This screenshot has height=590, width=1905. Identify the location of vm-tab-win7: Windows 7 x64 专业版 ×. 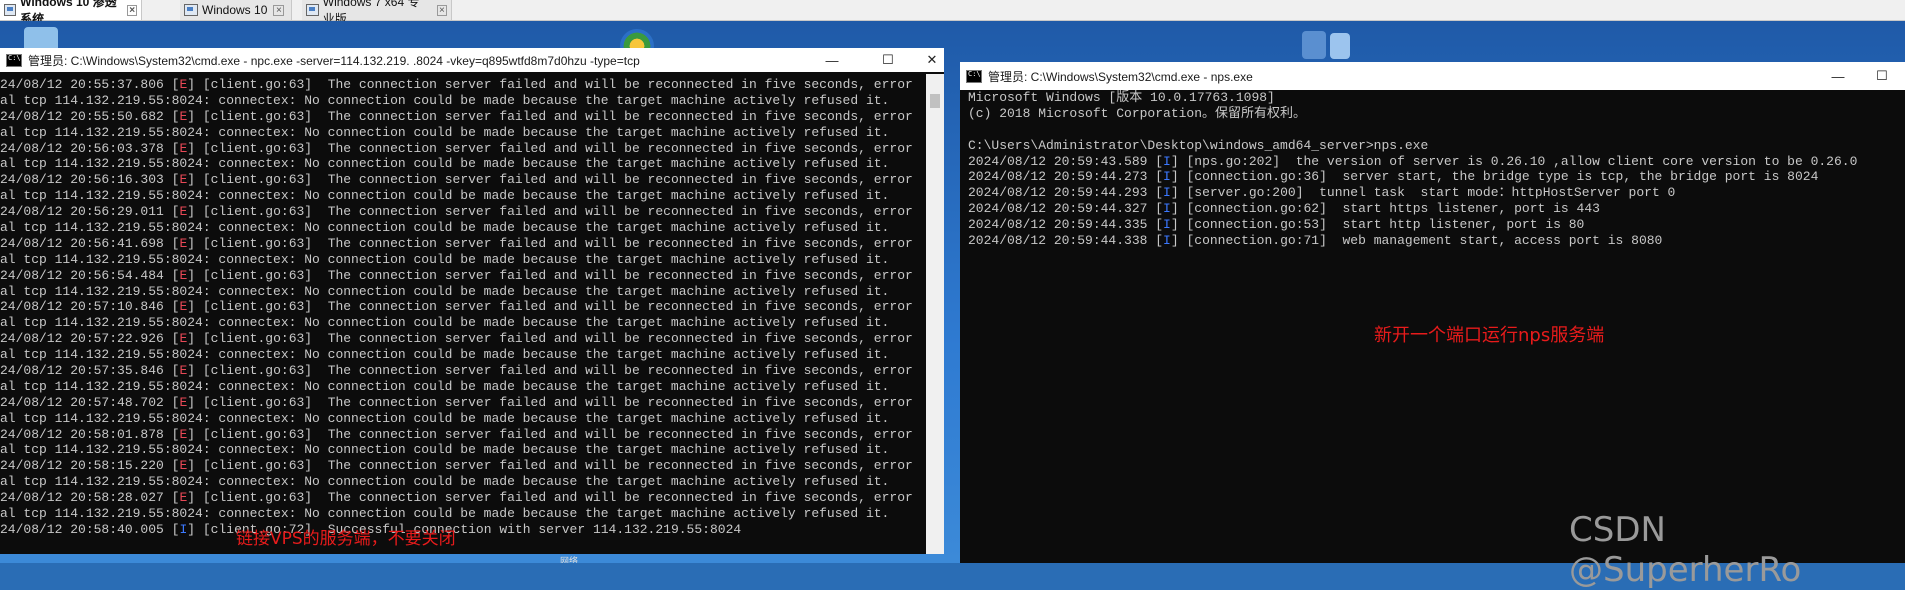
(377, 13).